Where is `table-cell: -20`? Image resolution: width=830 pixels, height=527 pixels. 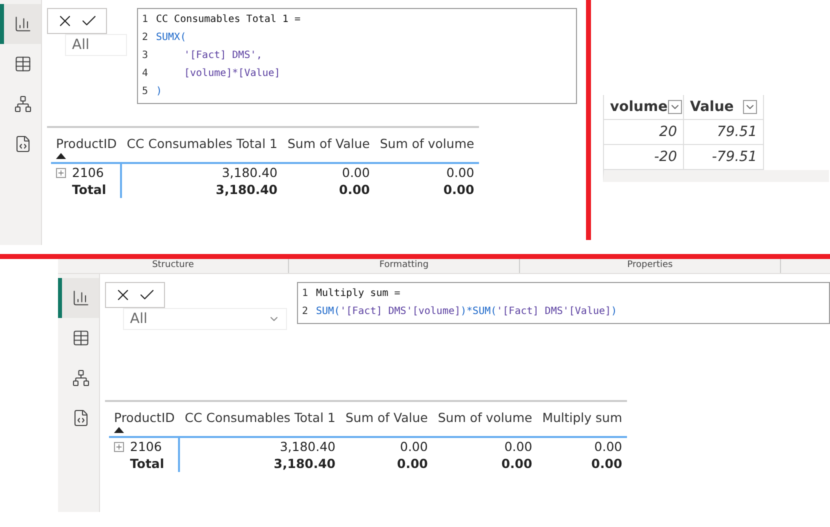
table-cell: -20 is located at coordinates (644, 157).